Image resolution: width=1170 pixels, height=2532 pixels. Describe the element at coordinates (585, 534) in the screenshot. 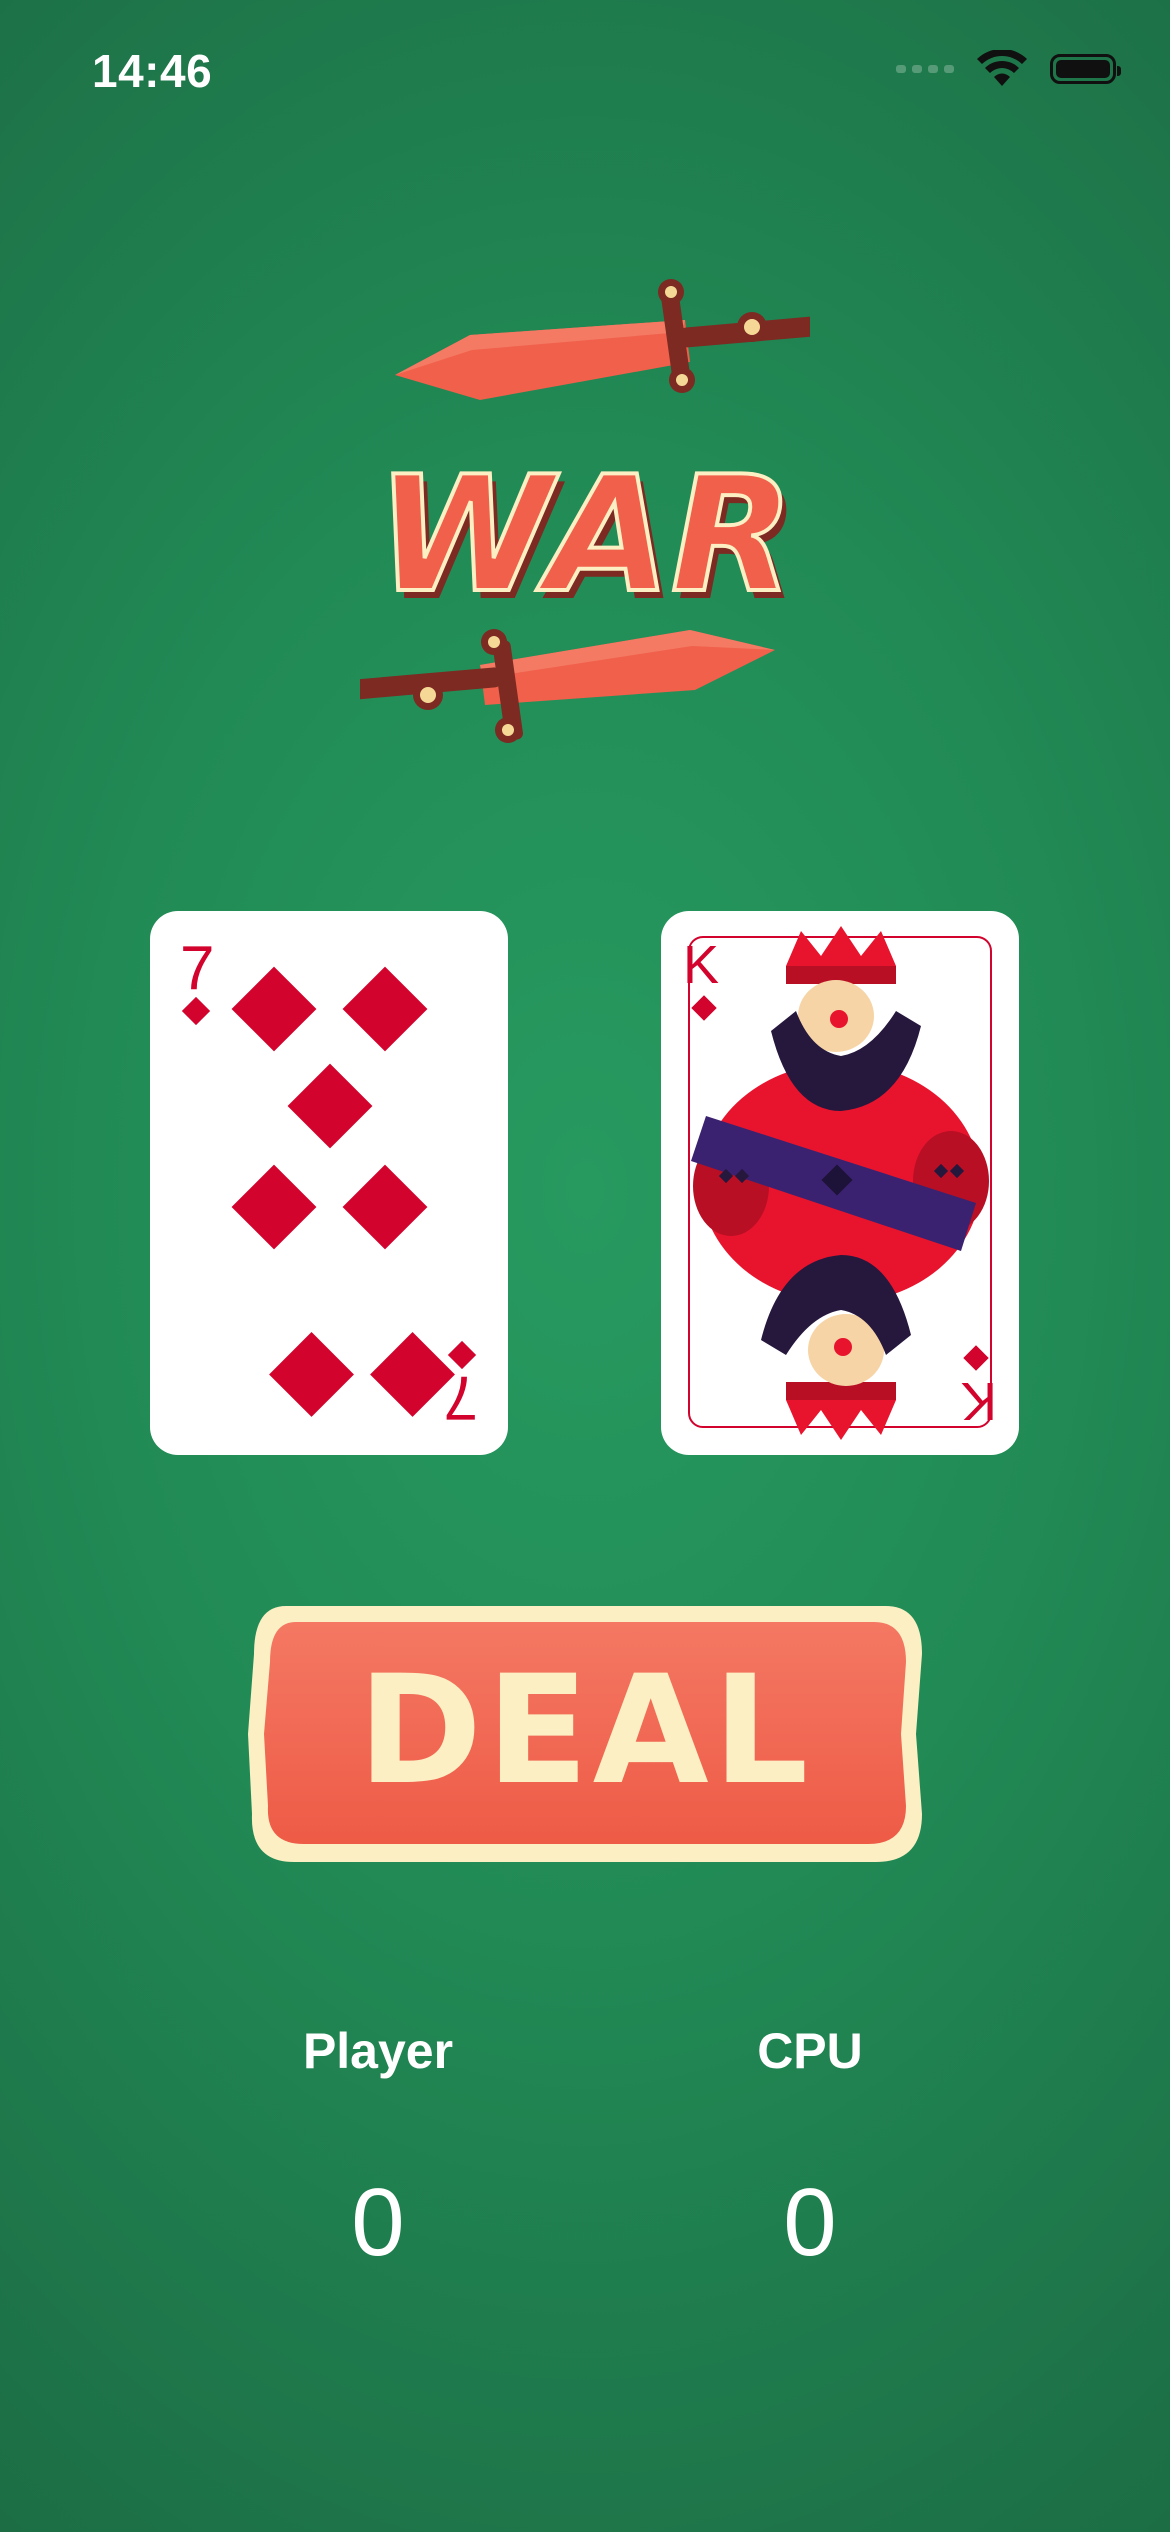

I see `svg-text: WAR` at that location.